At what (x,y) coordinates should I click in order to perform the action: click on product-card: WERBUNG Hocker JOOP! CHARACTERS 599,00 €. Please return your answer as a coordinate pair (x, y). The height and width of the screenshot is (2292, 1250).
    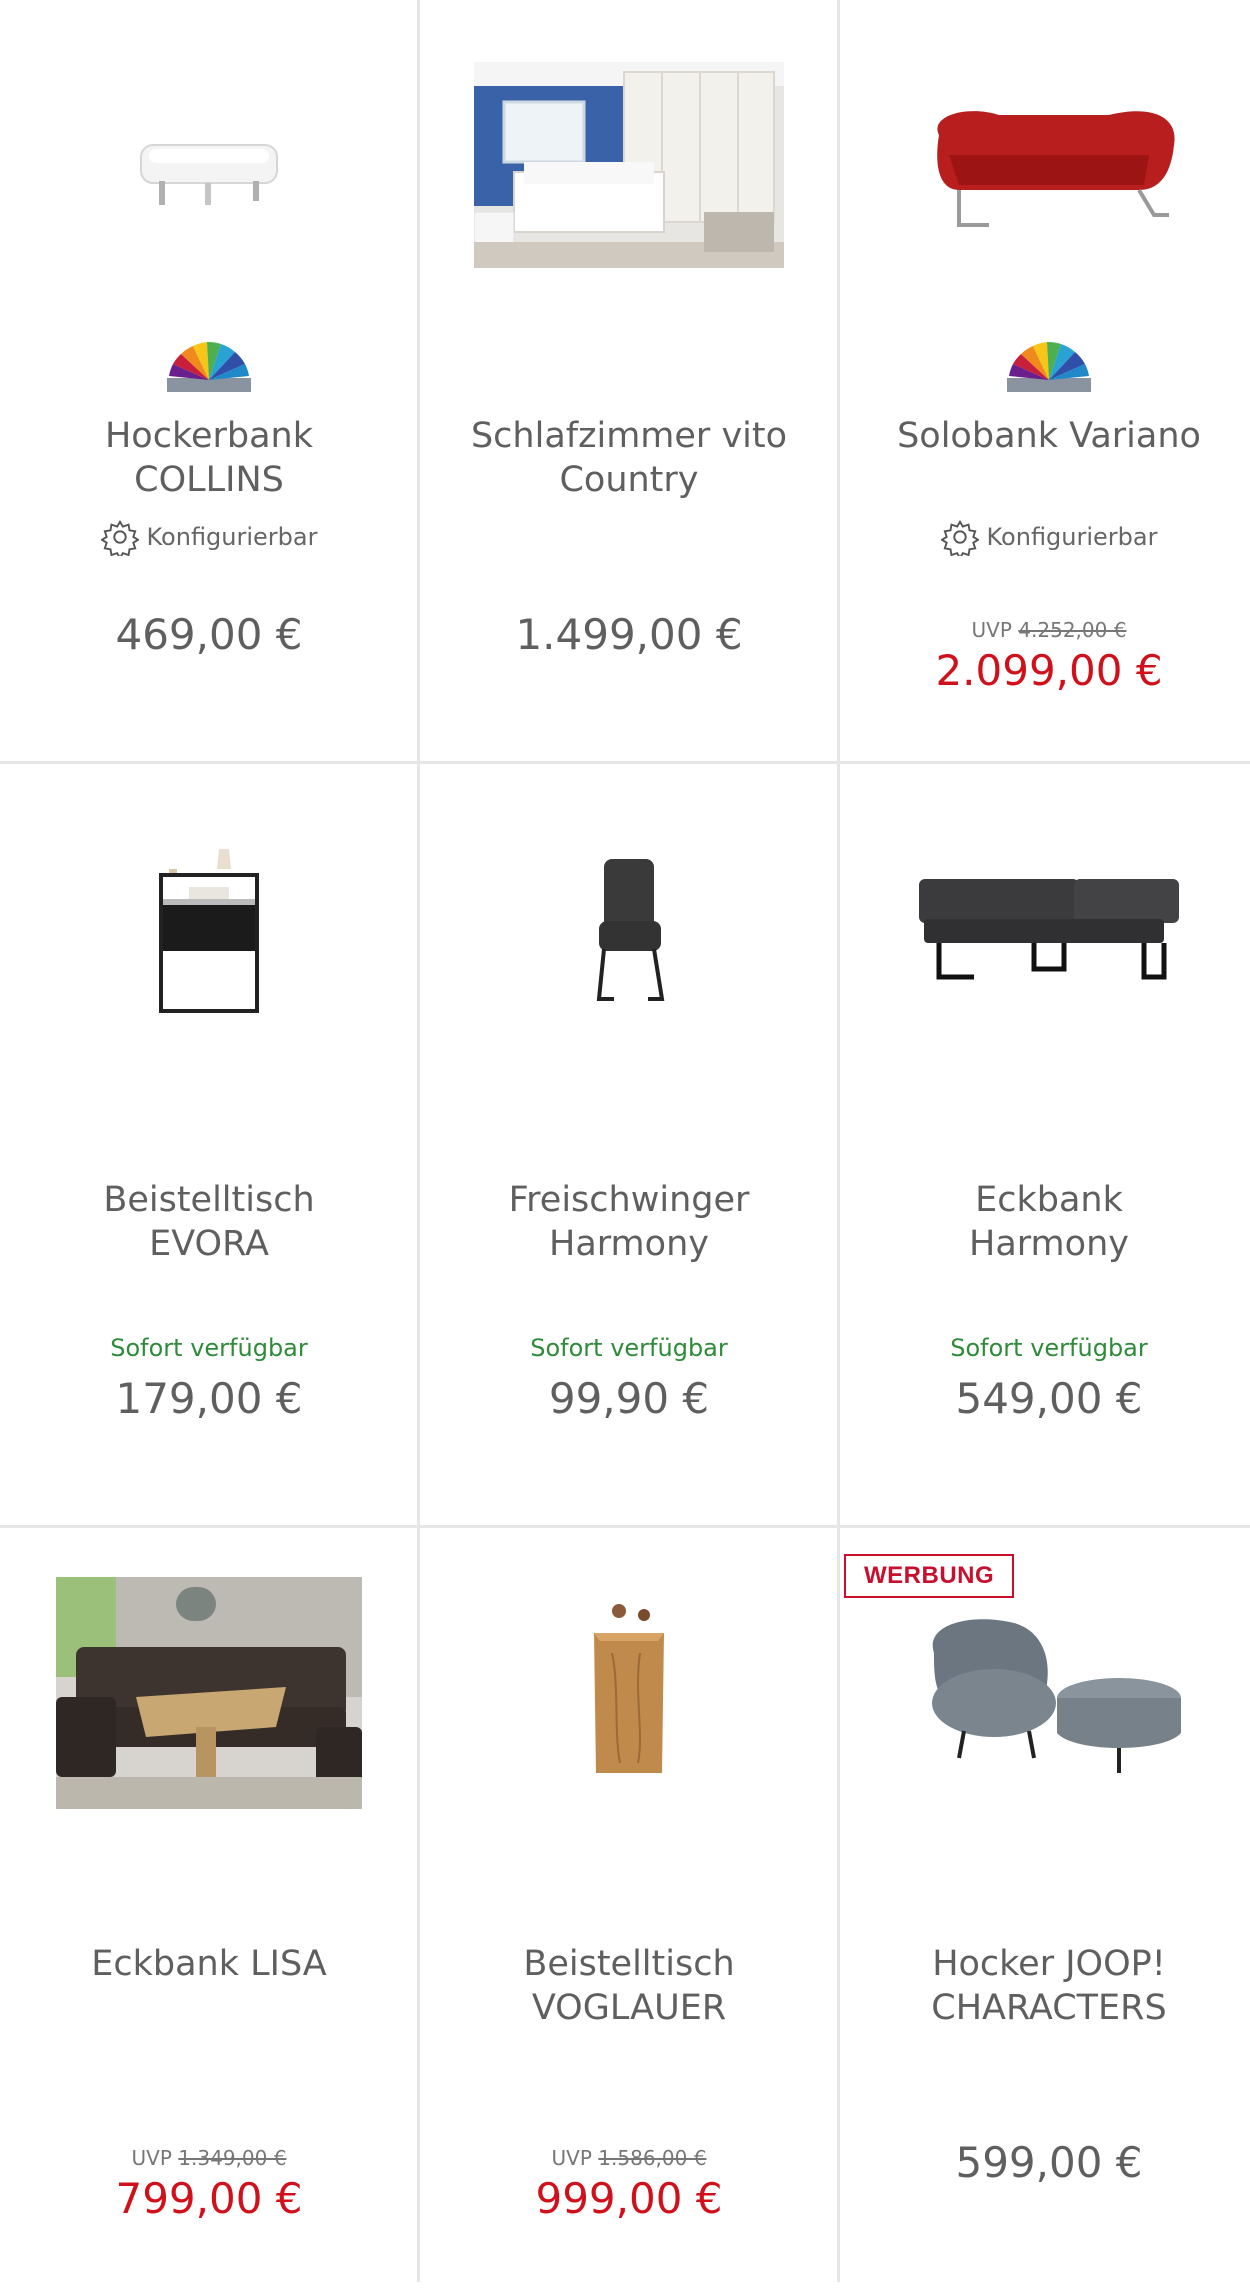
    Looking at the image, I should click on (1045, 1910).